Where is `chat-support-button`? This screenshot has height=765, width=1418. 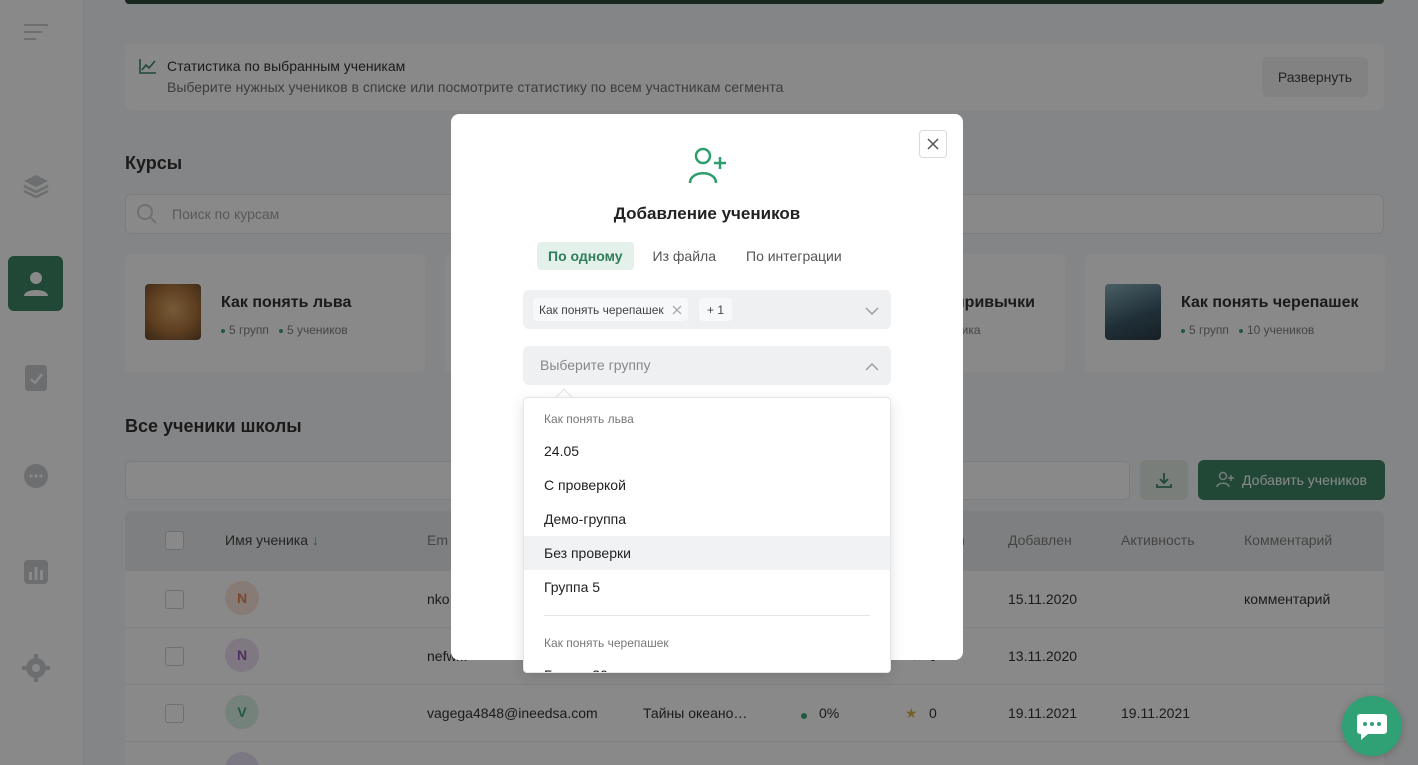 chat-support-button is located at coordinates (1372, 726).